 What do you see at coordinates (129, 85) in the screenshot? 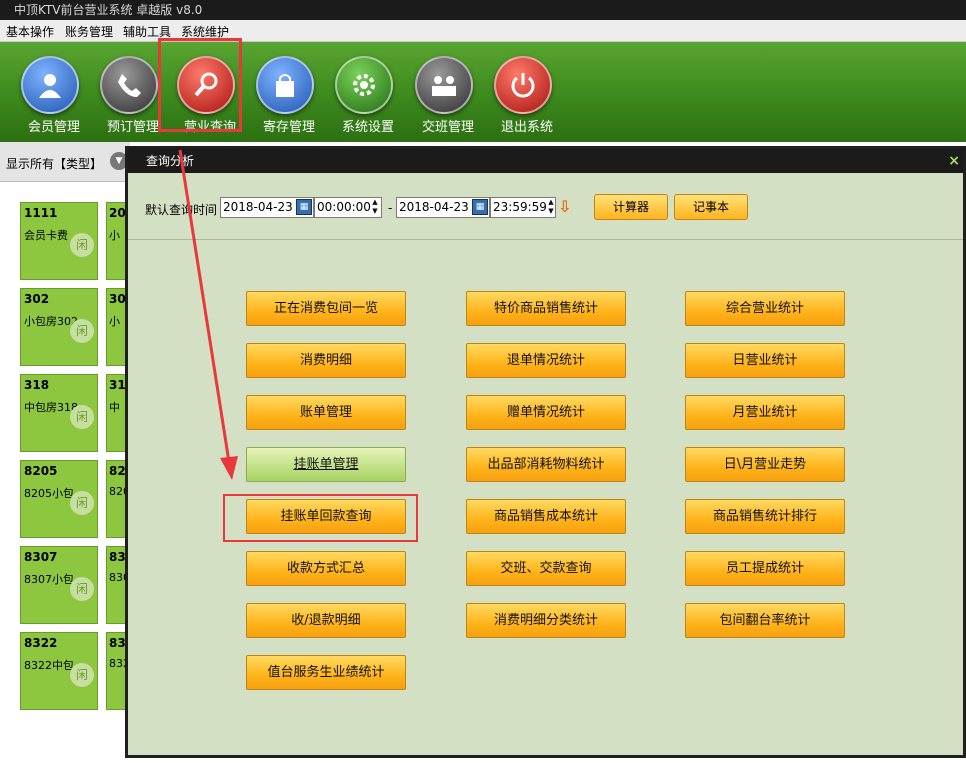
I see `phone-icon` at bounding box center [129, 85].